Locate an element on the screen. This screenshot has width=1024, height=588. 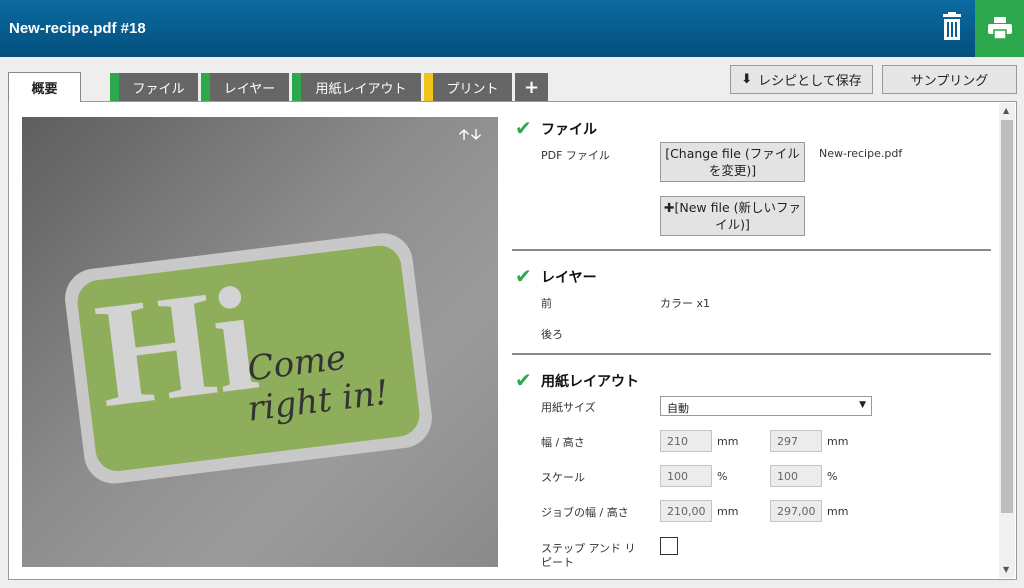
download-icon: ⬇ is located at coordinates (747, 79).